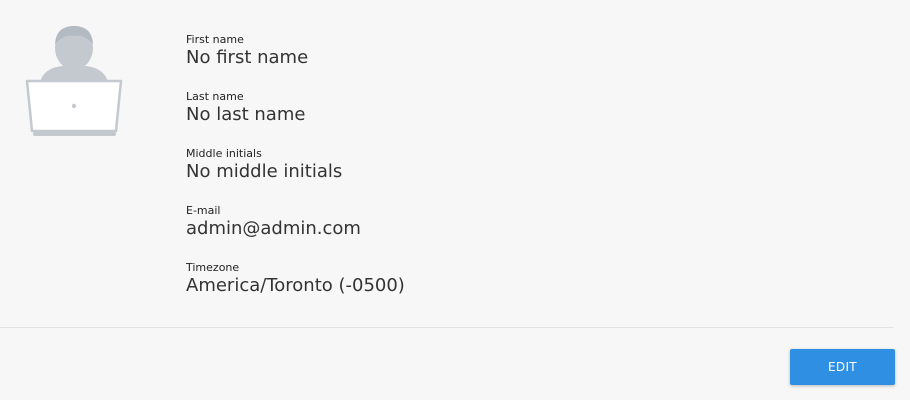  I want to click on middle-initials-field: Middle initials No middle initials, so click(295, 175).